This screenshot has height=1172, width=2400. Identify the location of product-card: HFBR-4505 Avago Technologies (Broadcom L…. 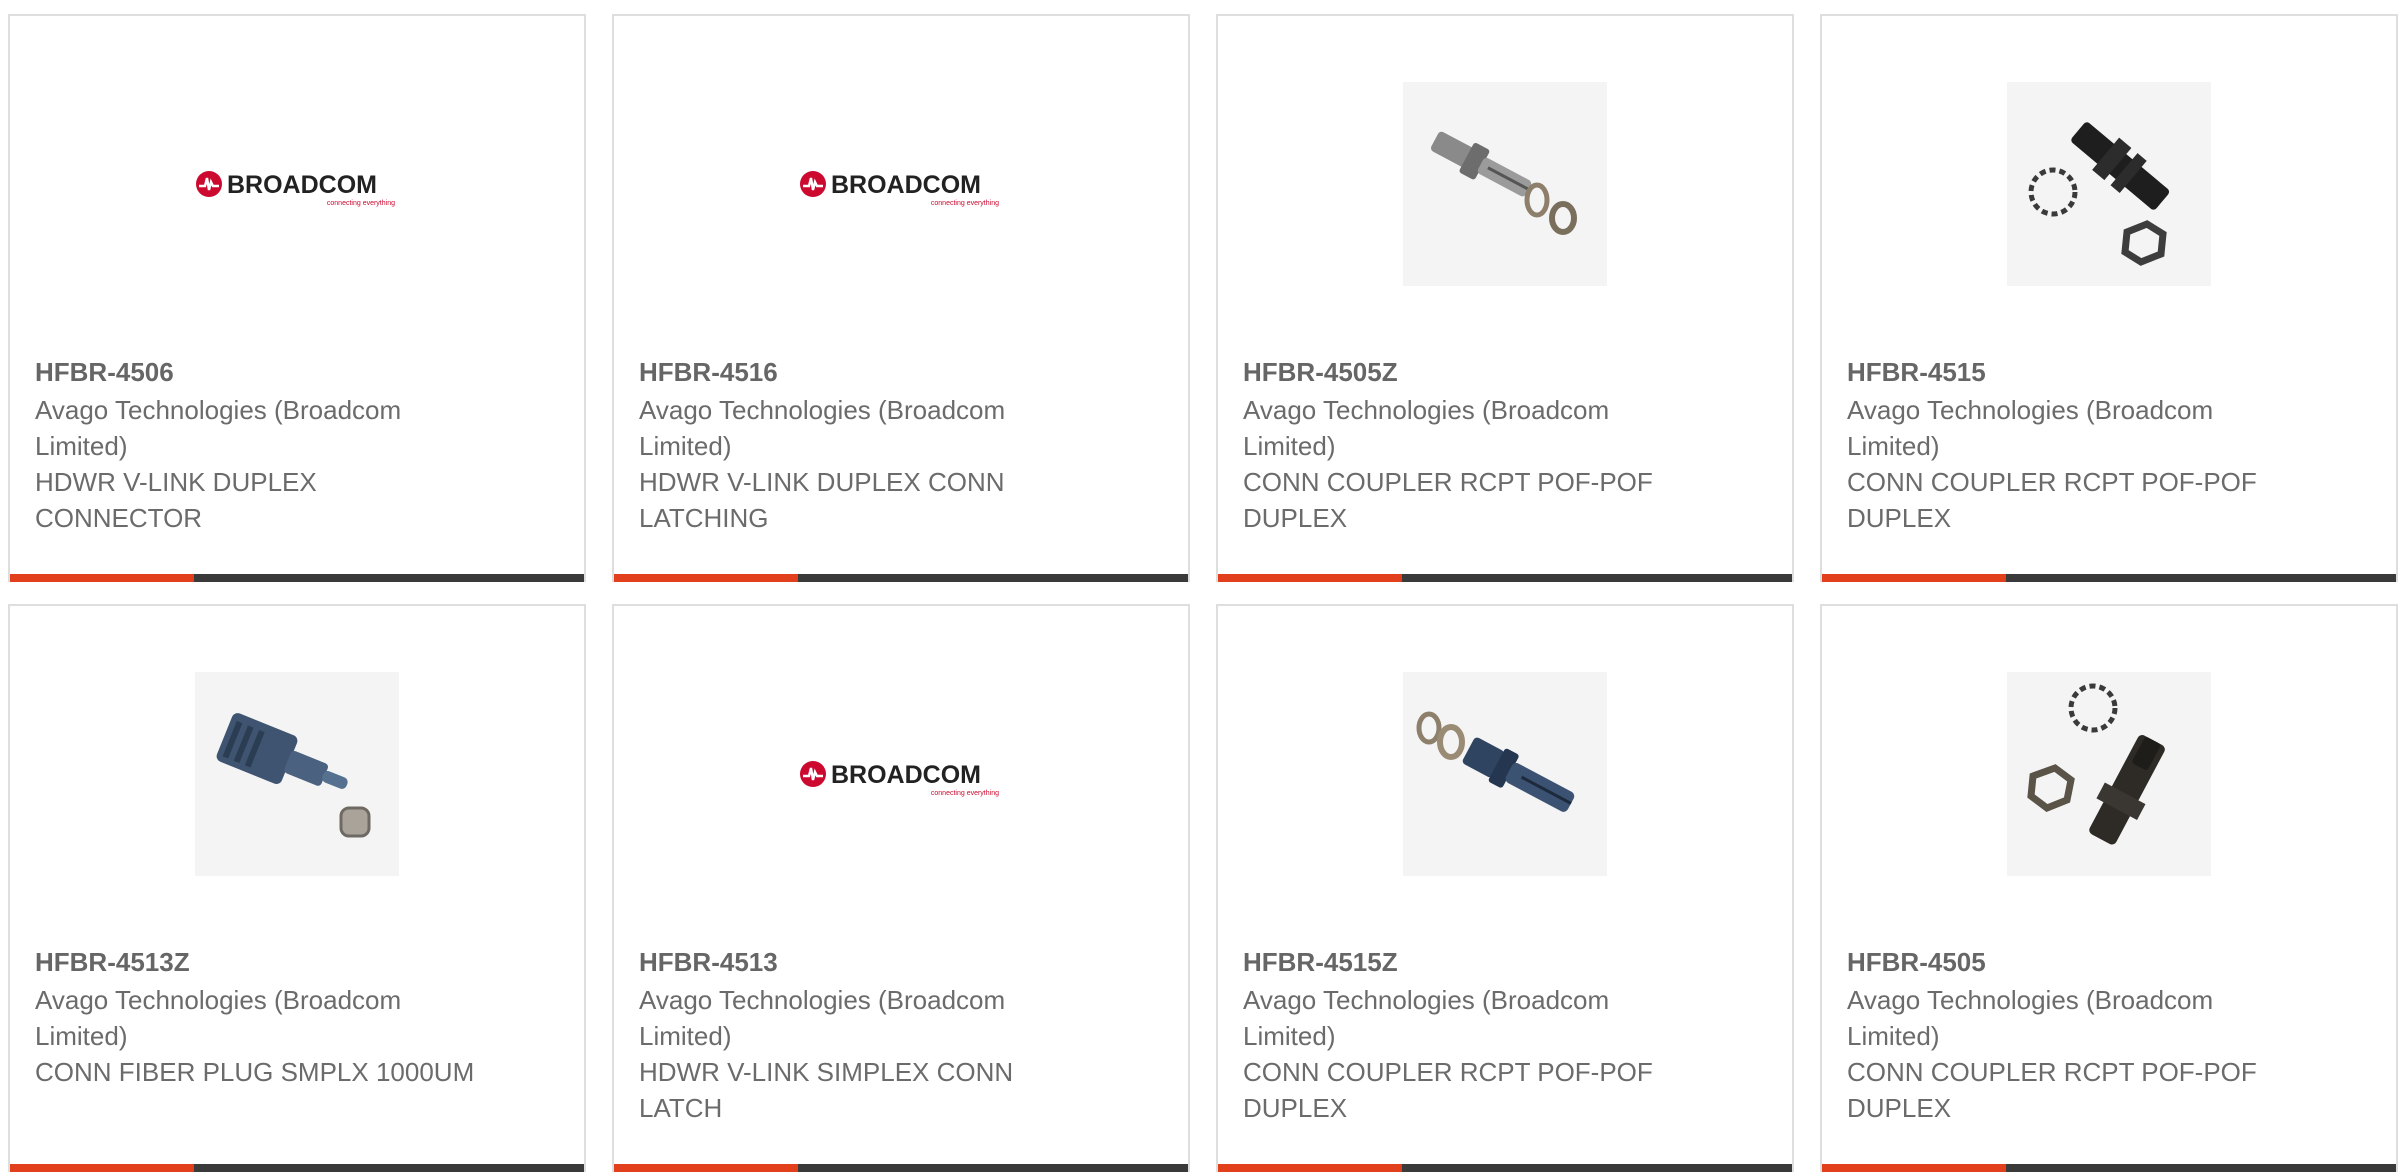
(2109, 888).